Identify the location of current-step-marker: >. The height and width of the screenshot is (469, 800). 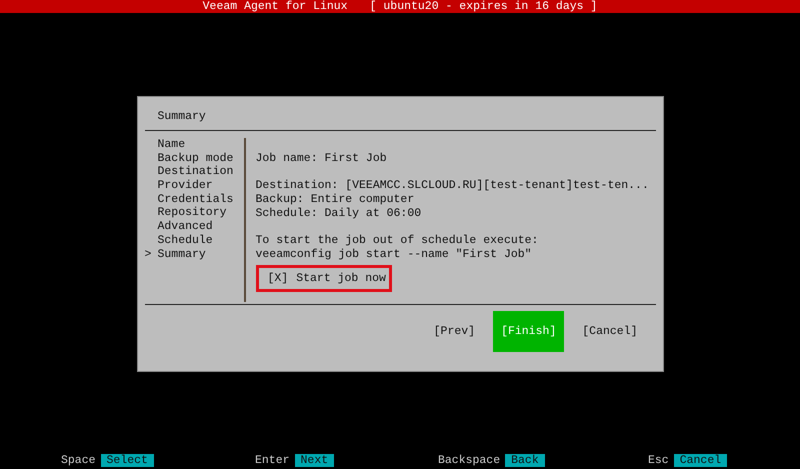
(148, 254).